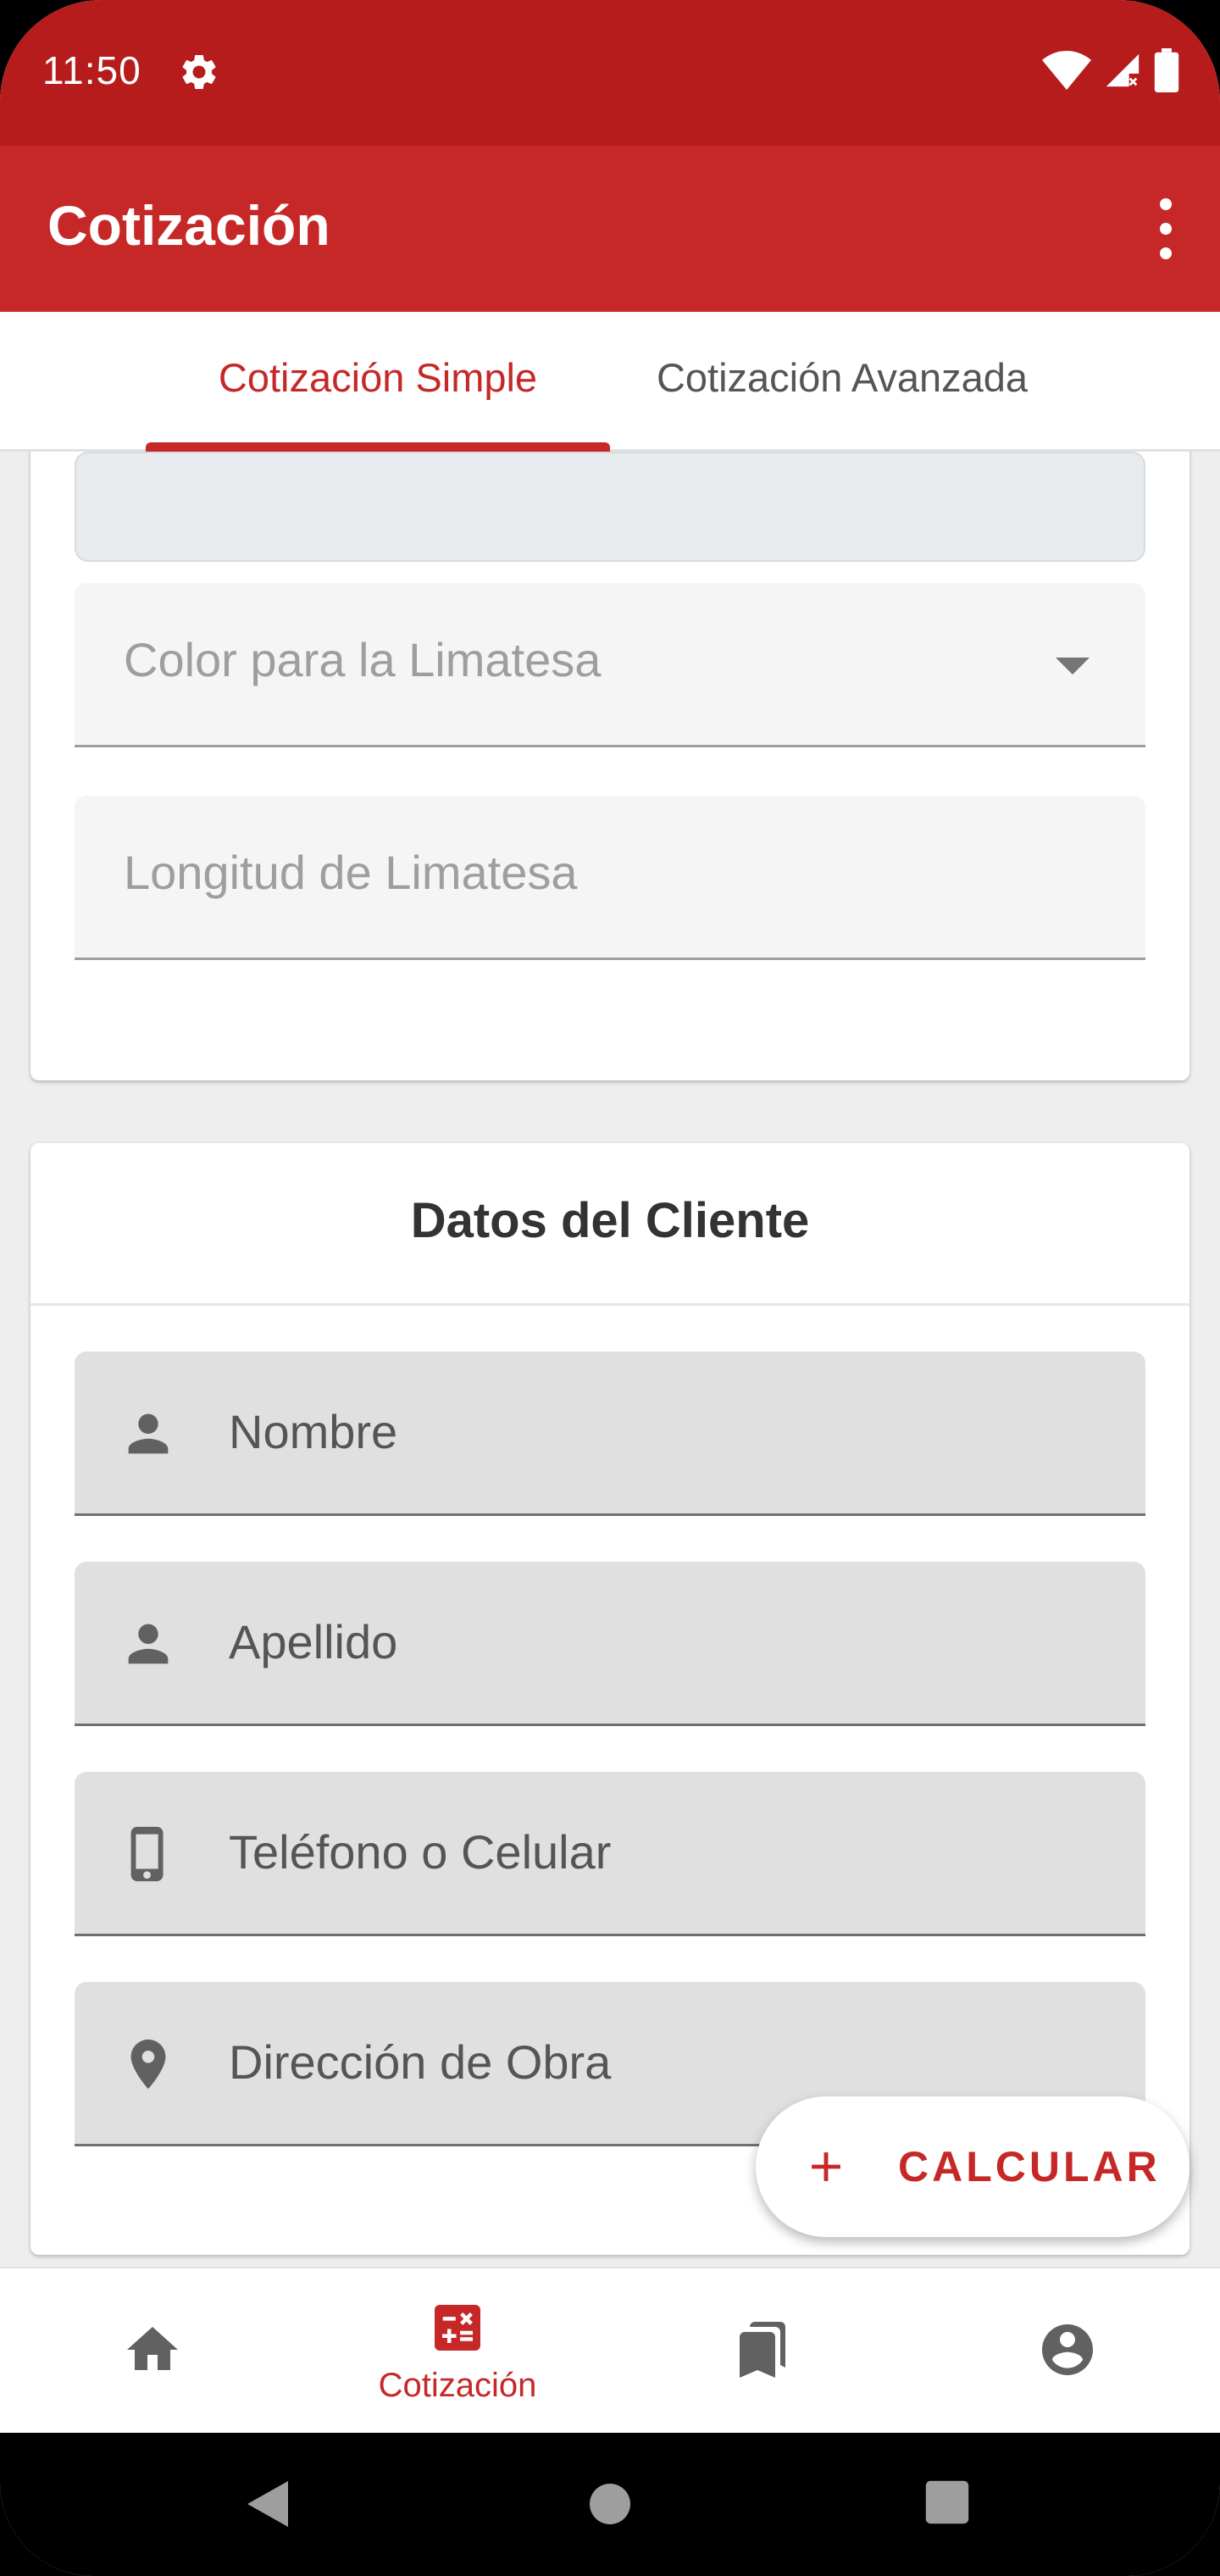 Image resolution: width=1220 pixels, height=2576 pixels. What do you see at coordinates (267, 2504) in the screenshot?
I see `back-icon` at bounding box center [267, 2504].